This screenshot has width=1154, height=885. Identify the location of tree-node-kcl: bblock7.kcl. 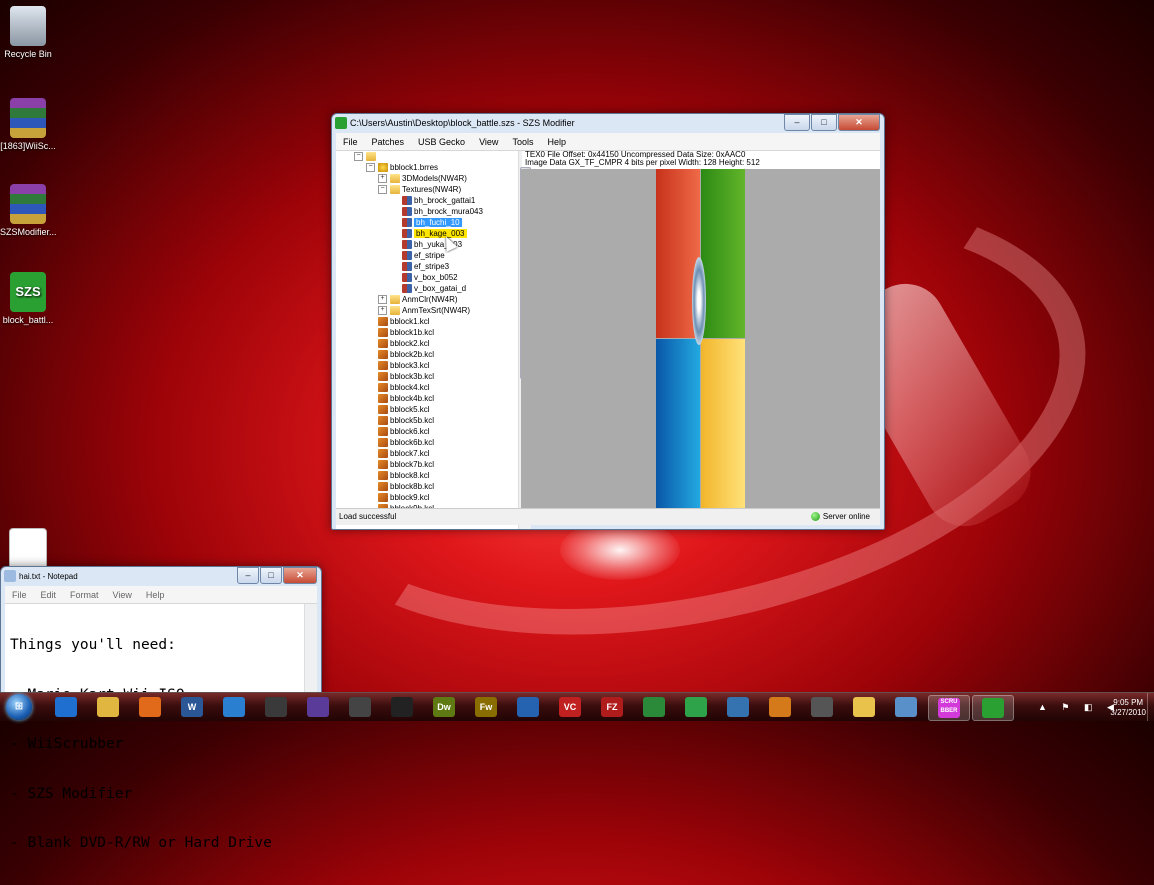
(404, 453).